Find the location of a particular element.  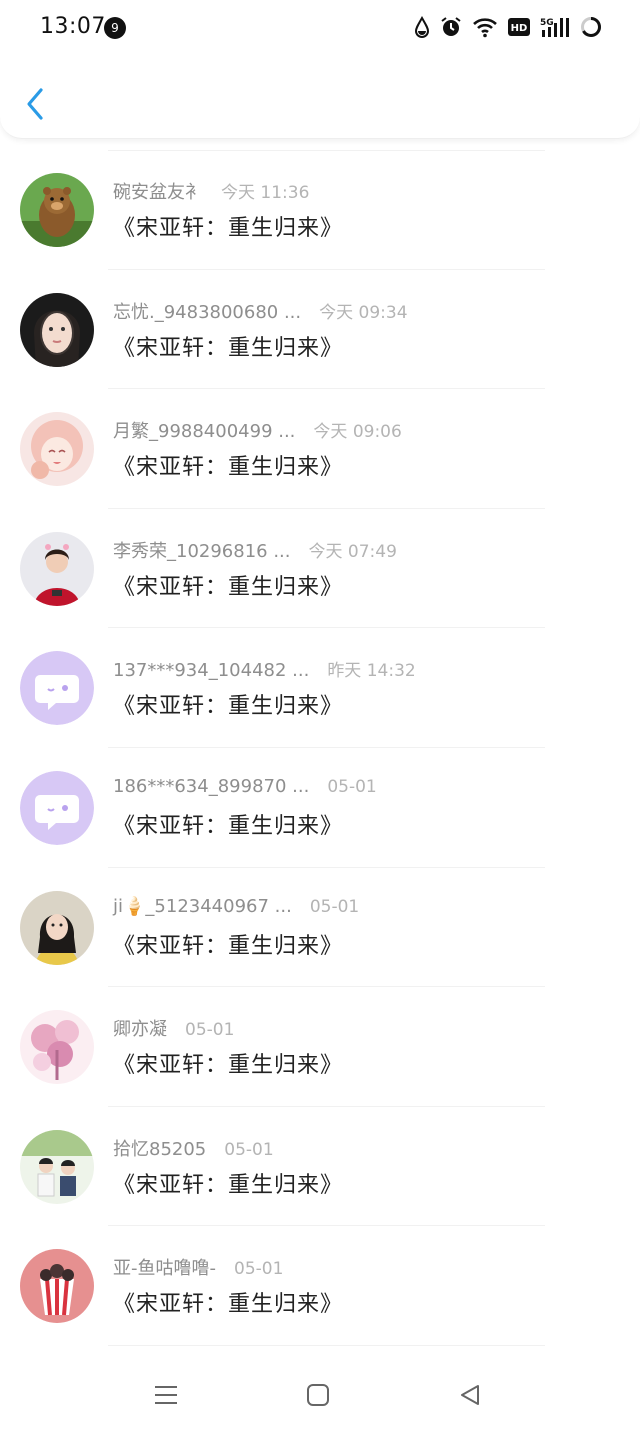

message-meta: 亚-鱼咕噜噜- 05-01 is located at coordinates (198, 1267).